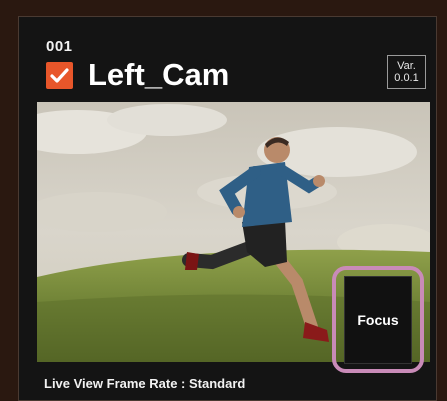 The image size is (447, 401). I want to click on version-badge: Var. 0.0.1, so click(406, 72).